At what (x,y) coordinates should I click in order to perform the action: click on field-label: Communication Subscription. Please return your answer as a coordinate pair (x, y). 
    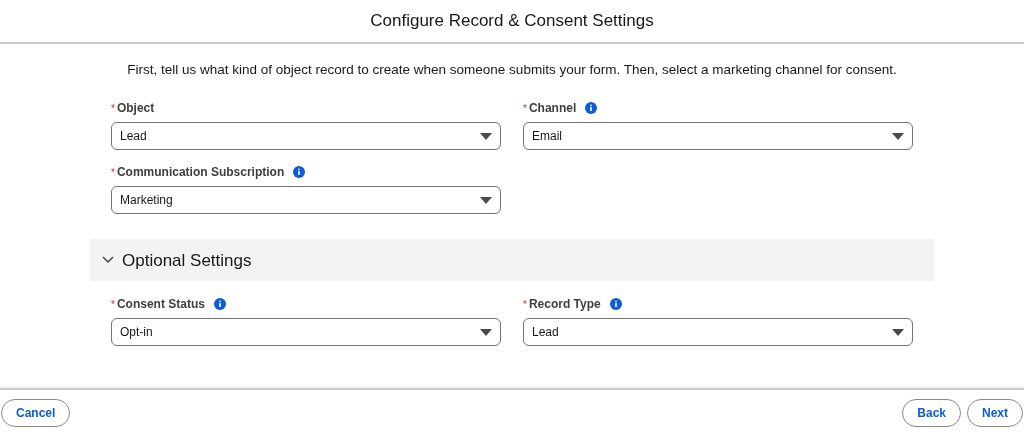
    Looking at the image, I should click on (200, 173).